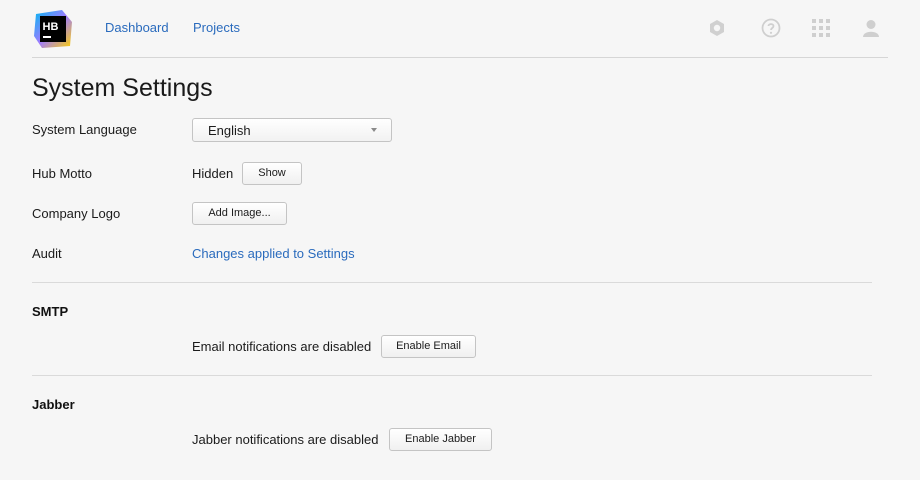 Image resolution: width=920 pixels, height=480 pixels. Describe the element at coordinates (62, 173) in the screenshot. I see `hub-motto-label: Hub Motto` at that location.